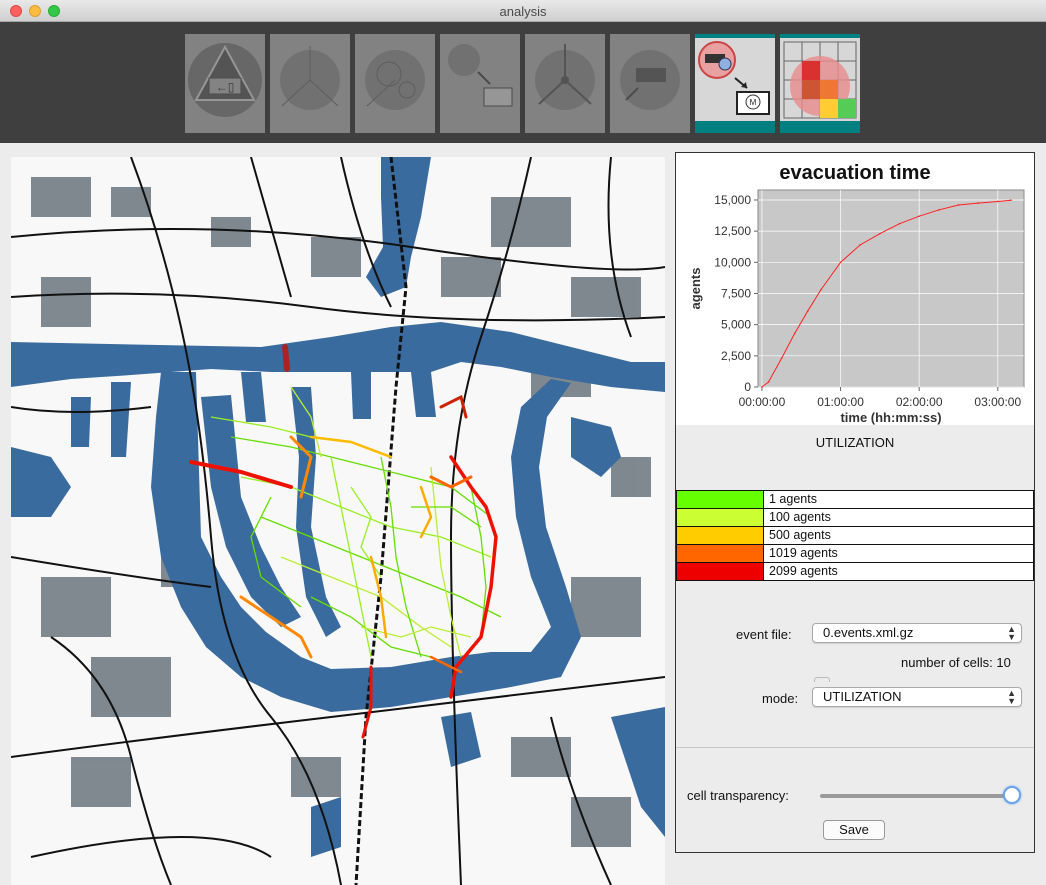  What do you see at coordinates (891, 288) in the screenshot?
I see `plot-area` at bounding box center [891, 288].